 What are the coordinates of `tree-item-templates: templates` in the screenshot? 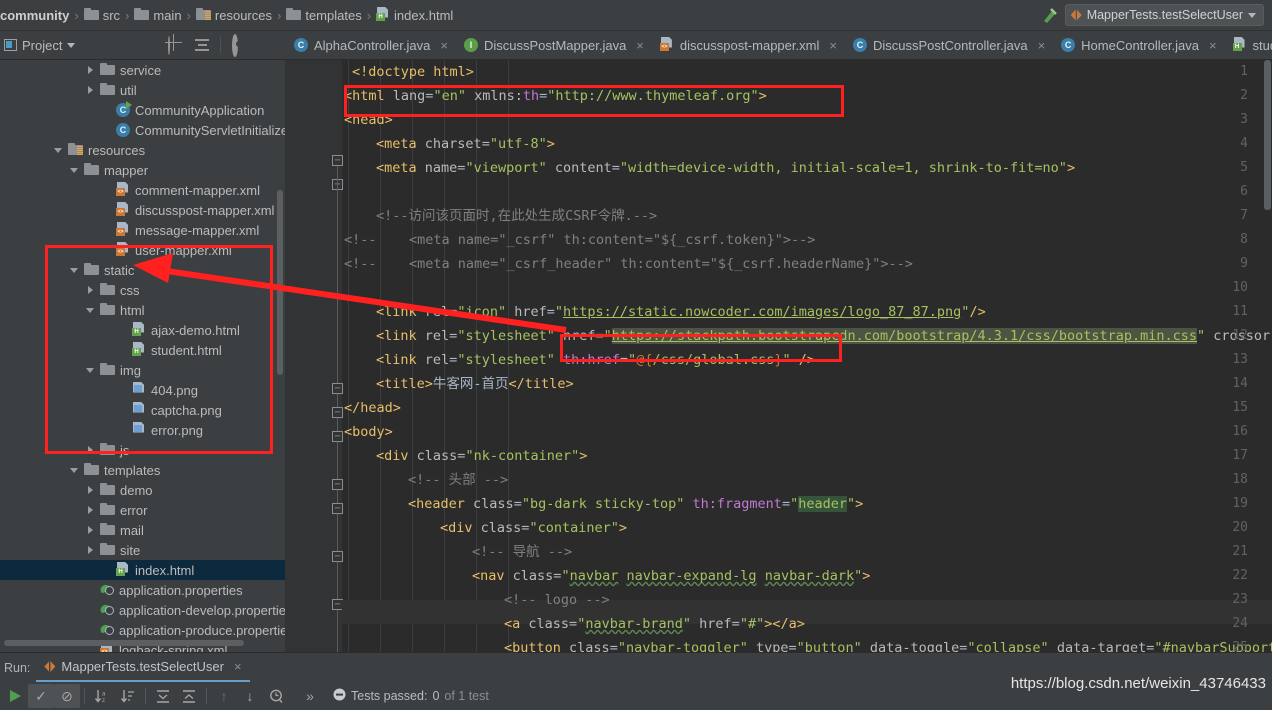 It's located at (142, 470).